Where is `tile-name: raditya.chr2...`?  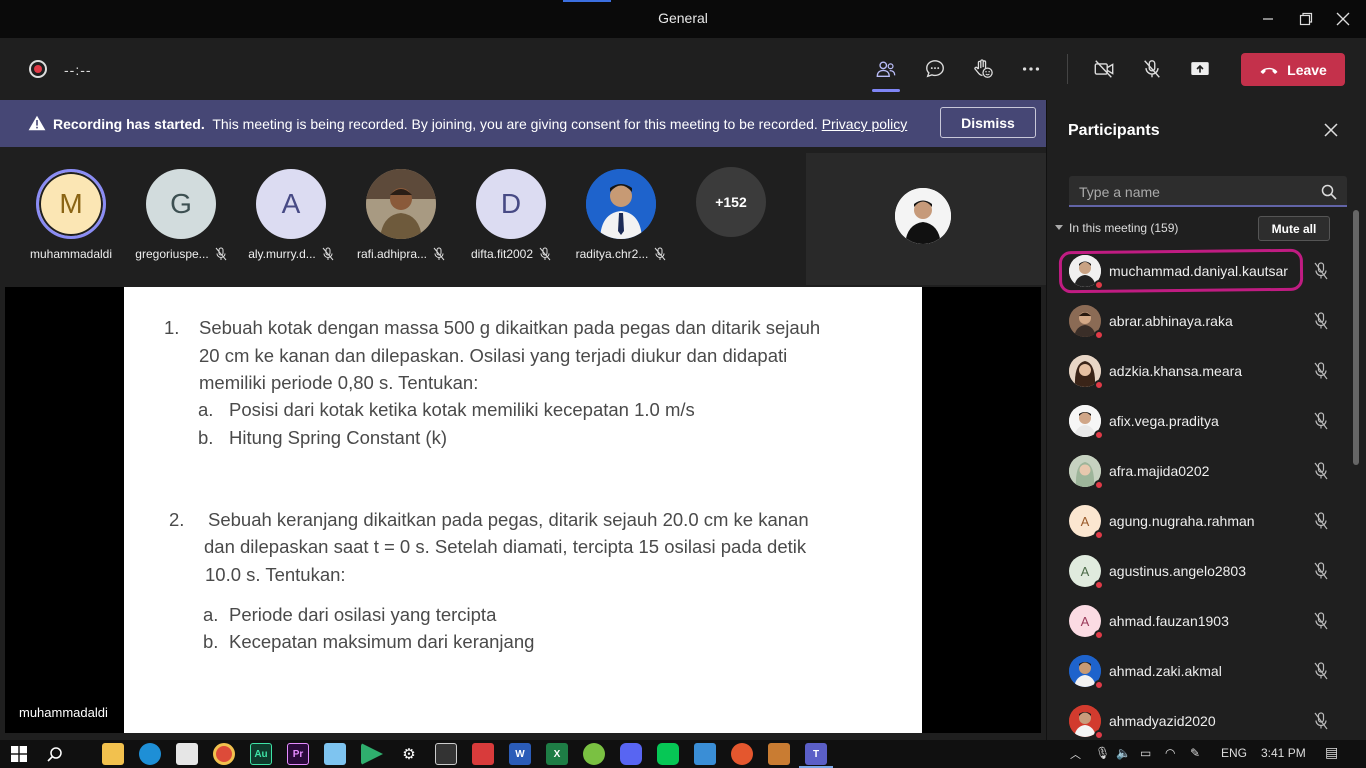 tile-name: raditya.chr2... is located at coordinates (612, 254).